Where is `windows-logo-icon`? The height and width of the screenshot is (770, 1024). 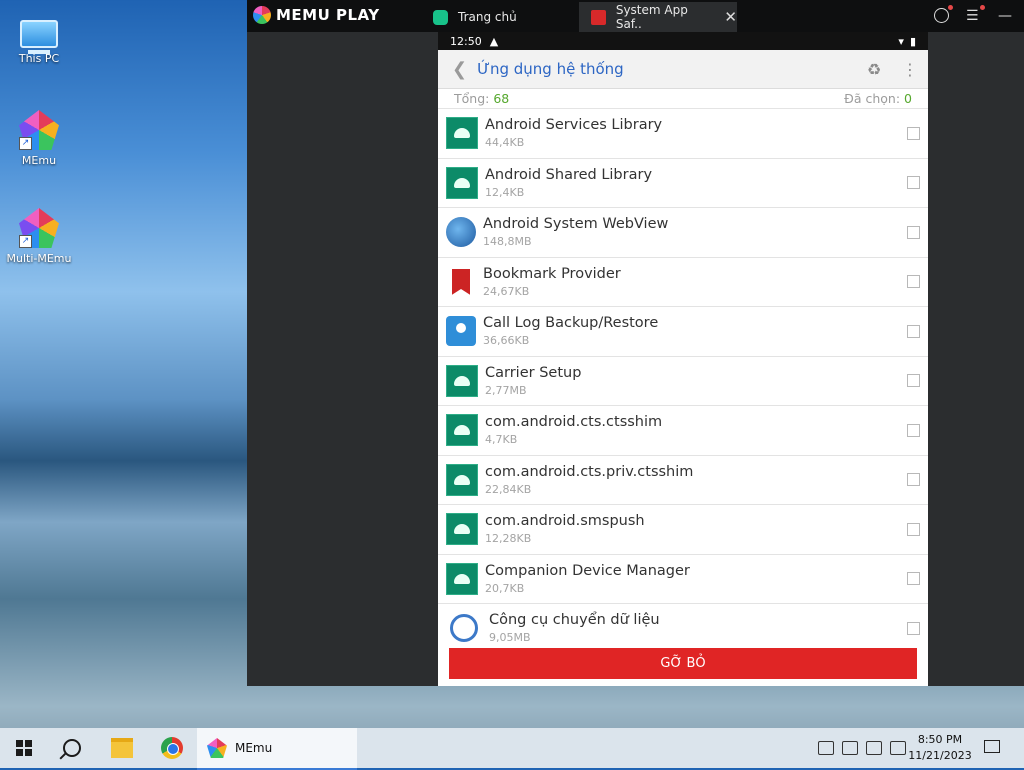
windows-logo-icon is located at coordinates (24, 748).